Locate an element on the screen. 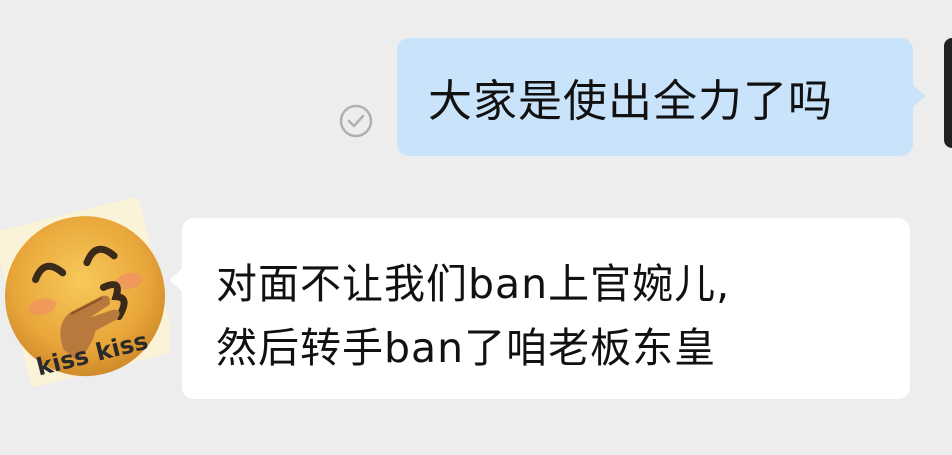 This screenshot has height=455, width=952. kiss-emoji-avatar-icon: kiss kiss is located at coordinates (85, 292).